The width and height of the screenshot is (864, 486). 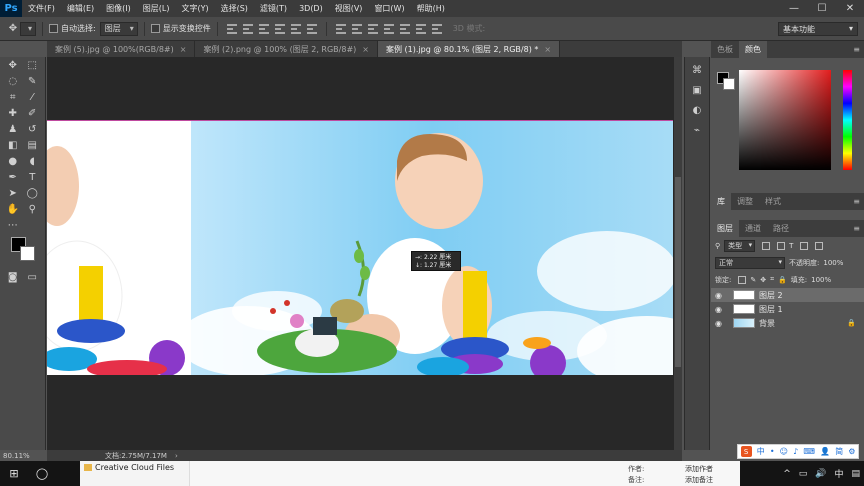 I want to click on quick-select-tool-icon: ✎, so click(x=32, y=81).